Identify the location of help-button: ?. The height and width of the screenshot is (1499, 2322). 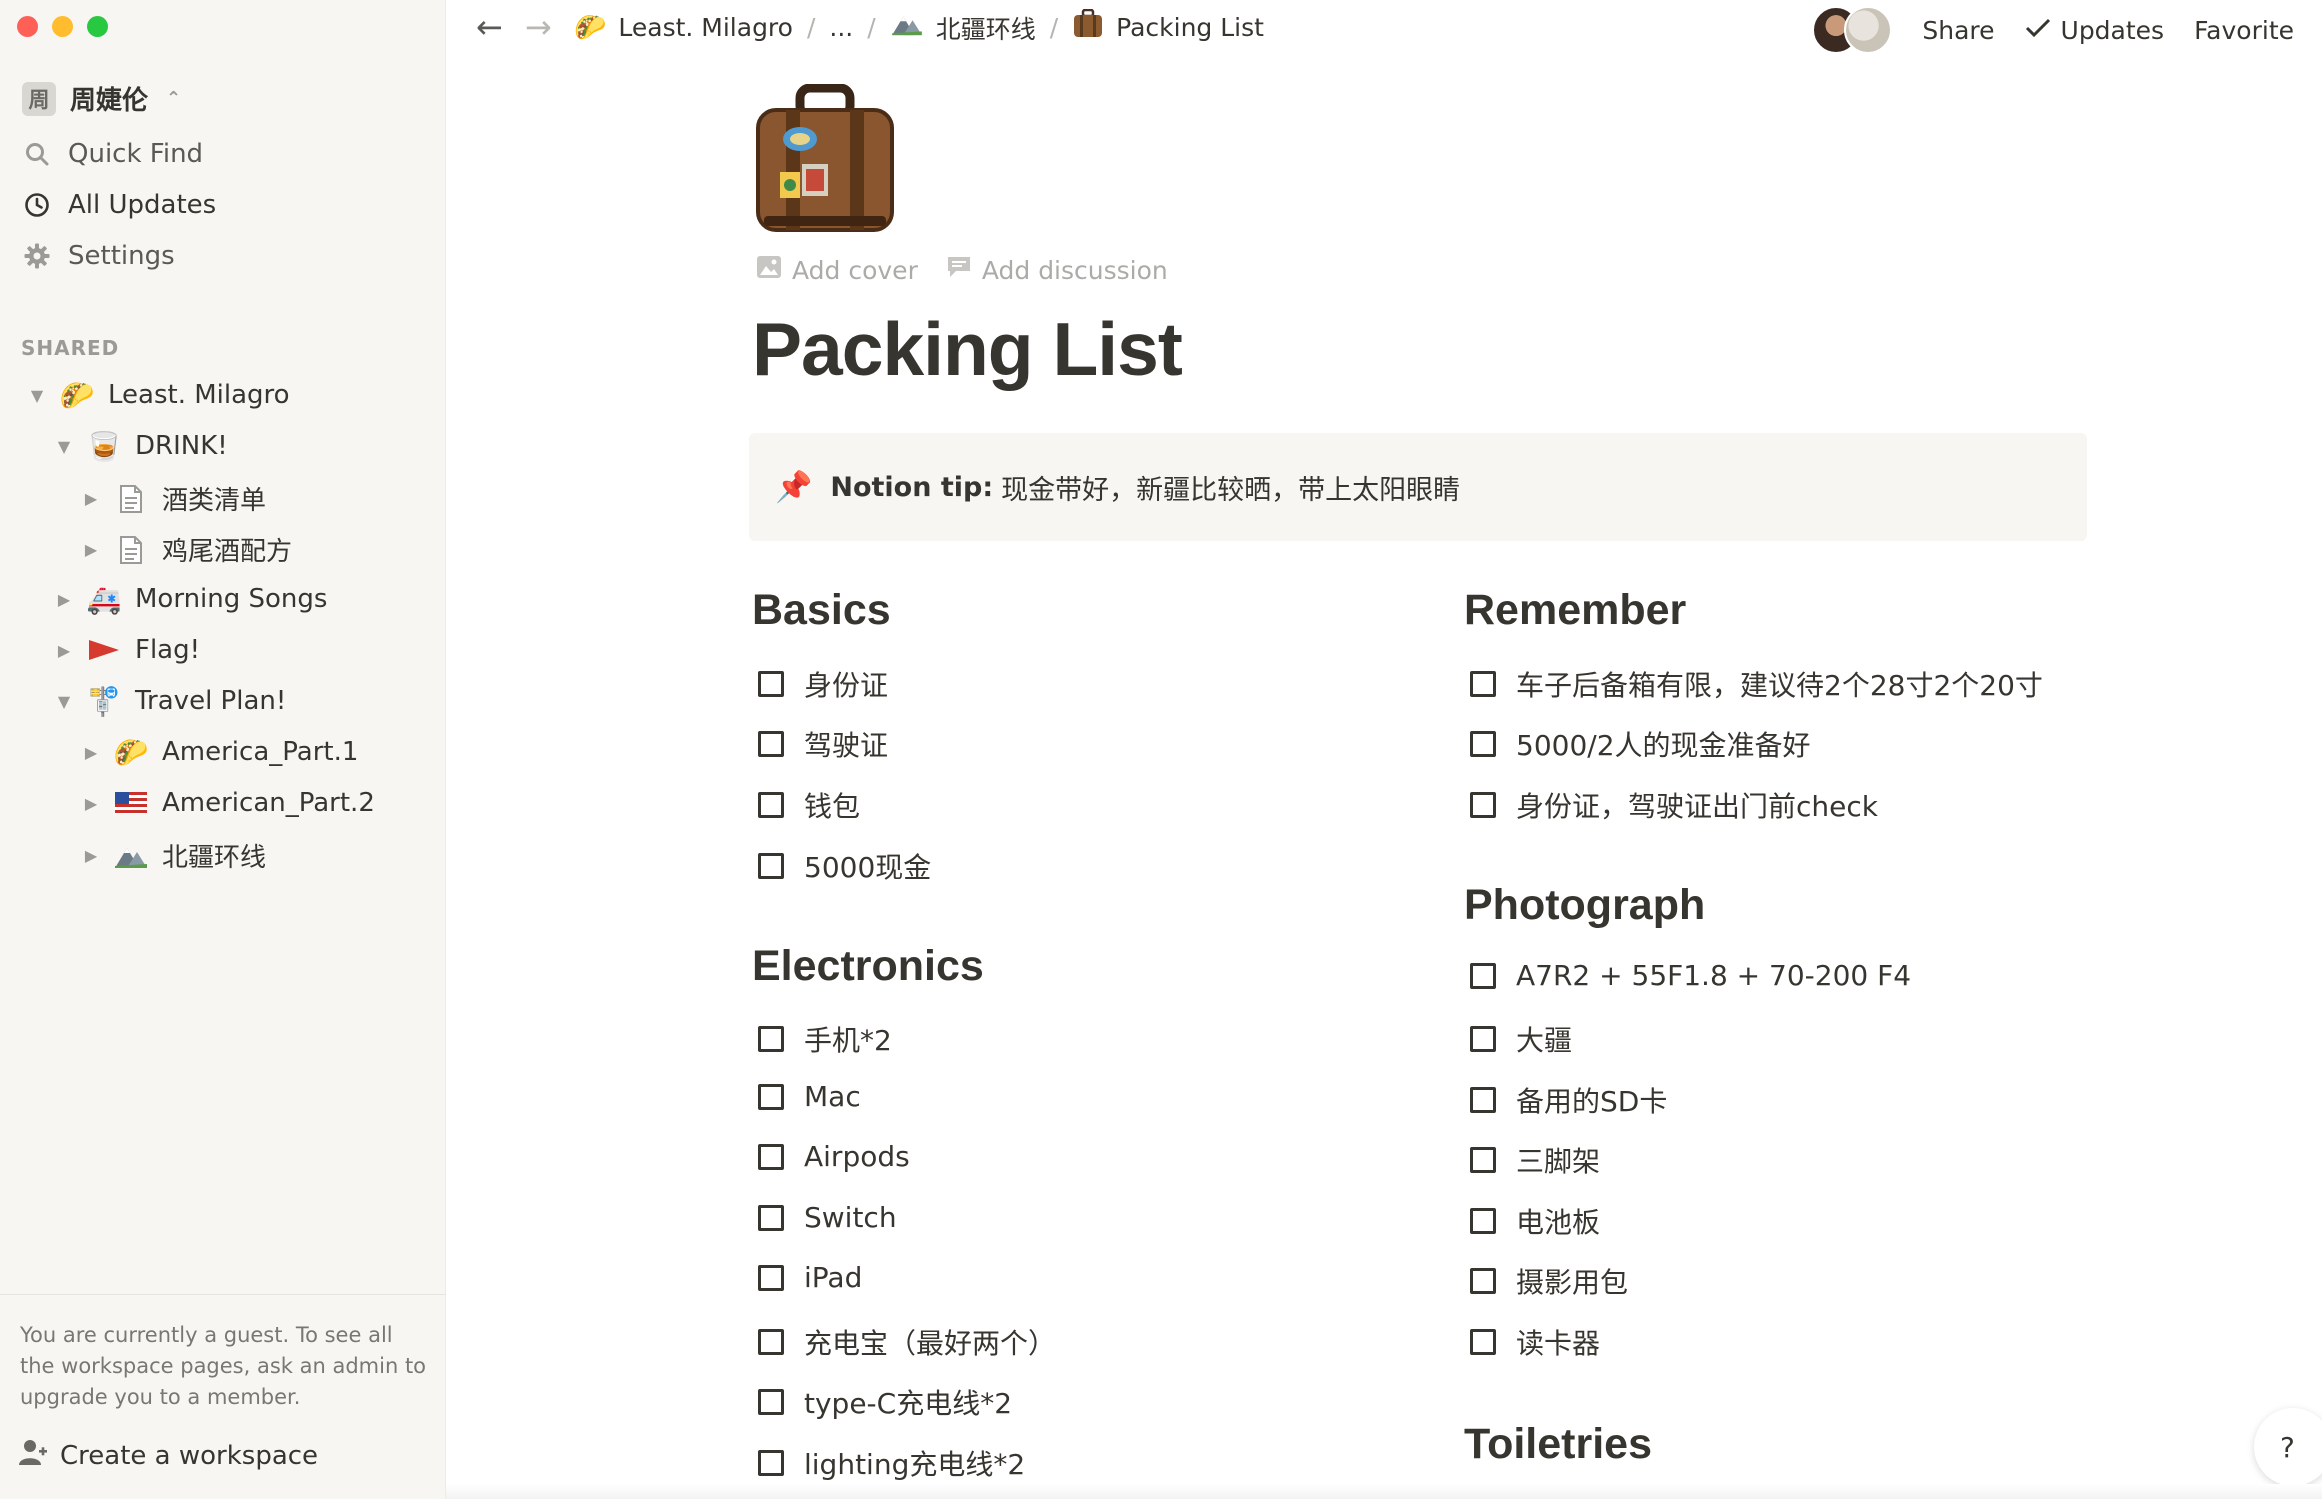
(2288, 1447).